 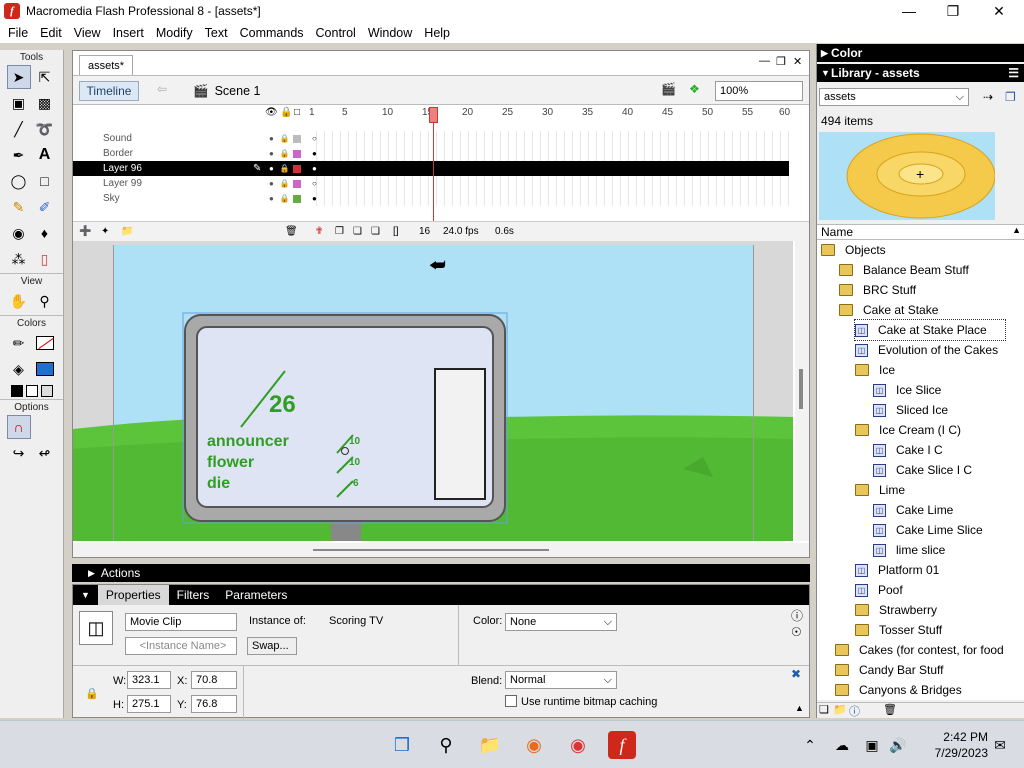 I want to click on library-item: Balance Beam Stuff, so click(x=904, y=270).